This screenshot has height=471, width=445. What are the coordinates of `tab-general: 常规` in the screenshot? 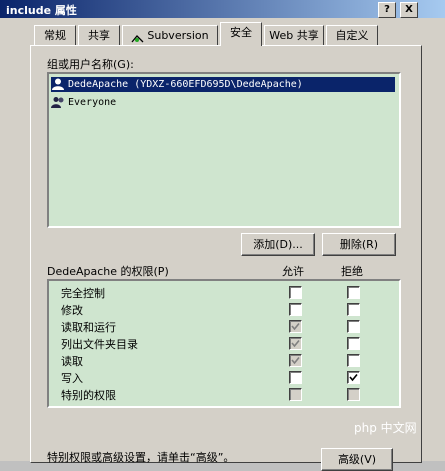 It's located at (55, 35).